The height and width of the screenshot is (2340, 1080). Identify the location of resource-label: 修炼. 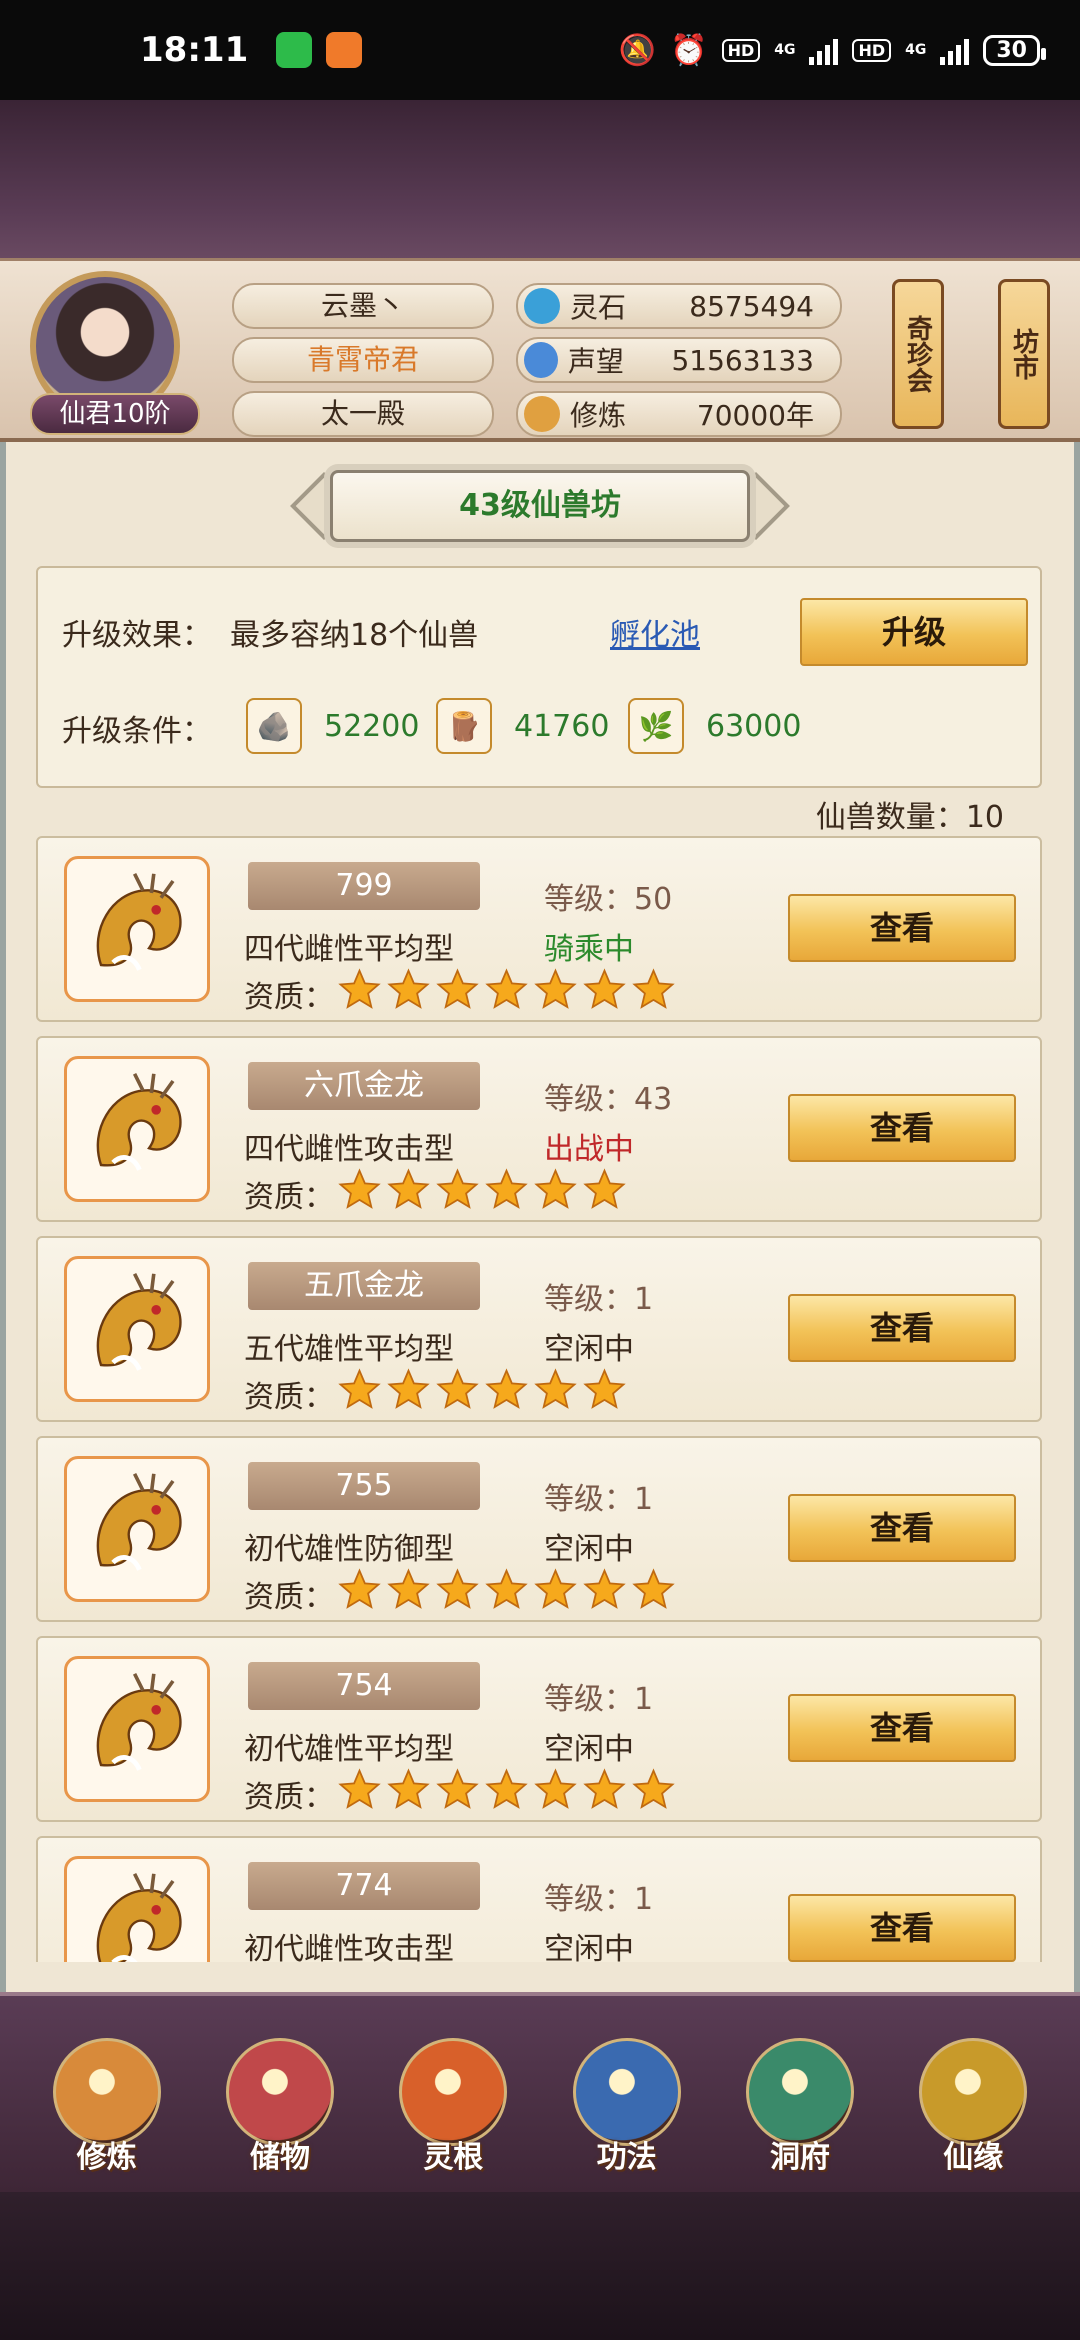
(598, 415).